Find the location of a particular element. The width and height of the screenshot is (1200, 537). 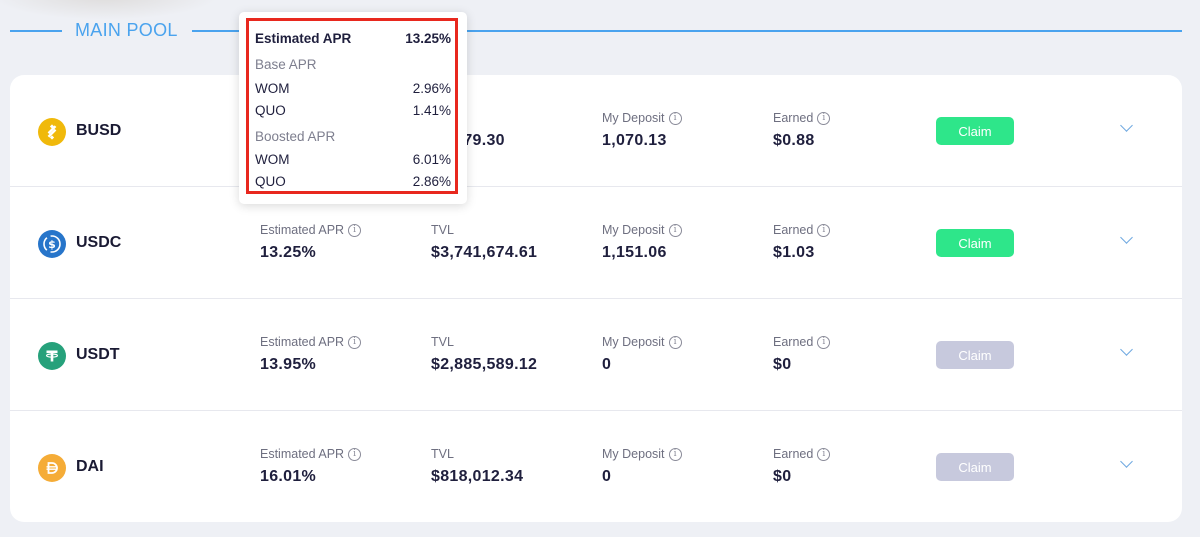

header-line-left is located at coordinates (36, 31).